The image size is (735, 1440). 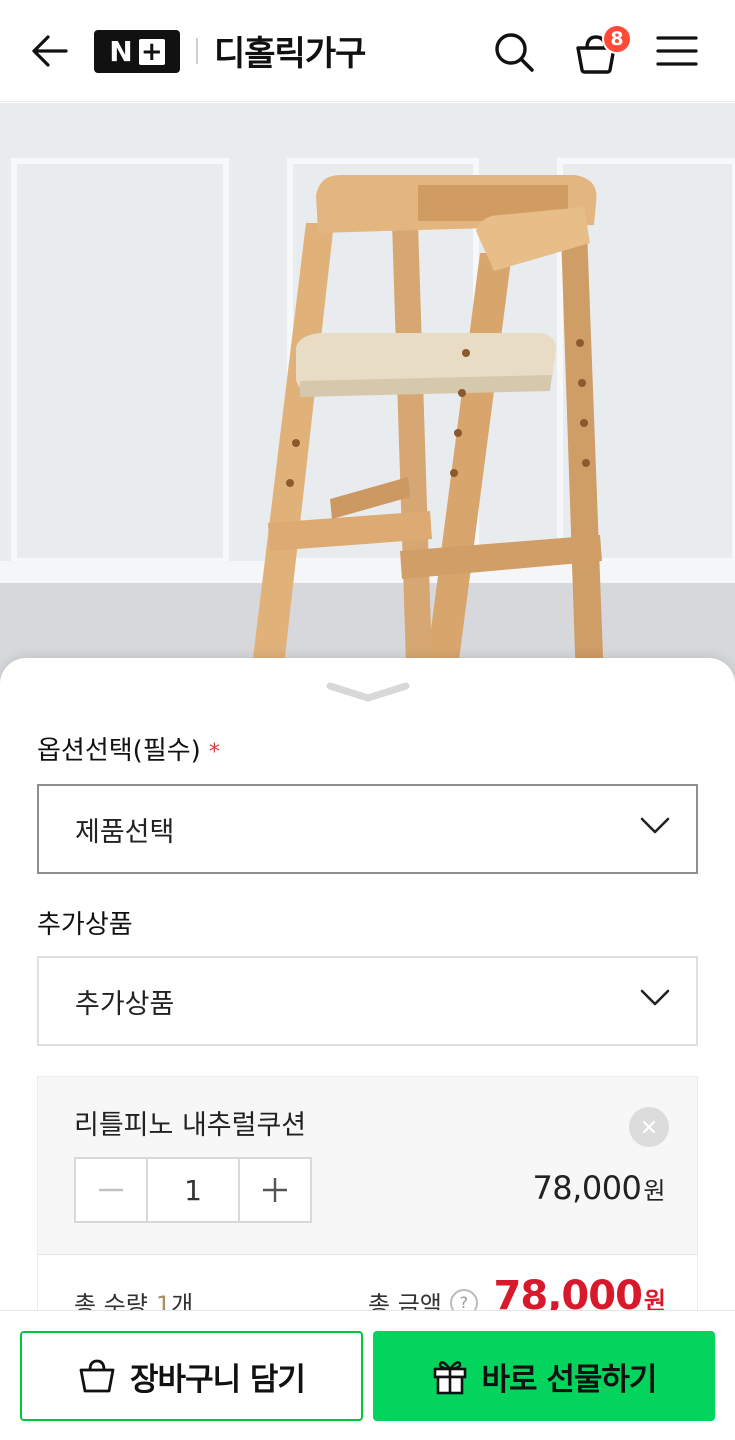 I want to click on plus-icon, so click(x=275, y=1190).